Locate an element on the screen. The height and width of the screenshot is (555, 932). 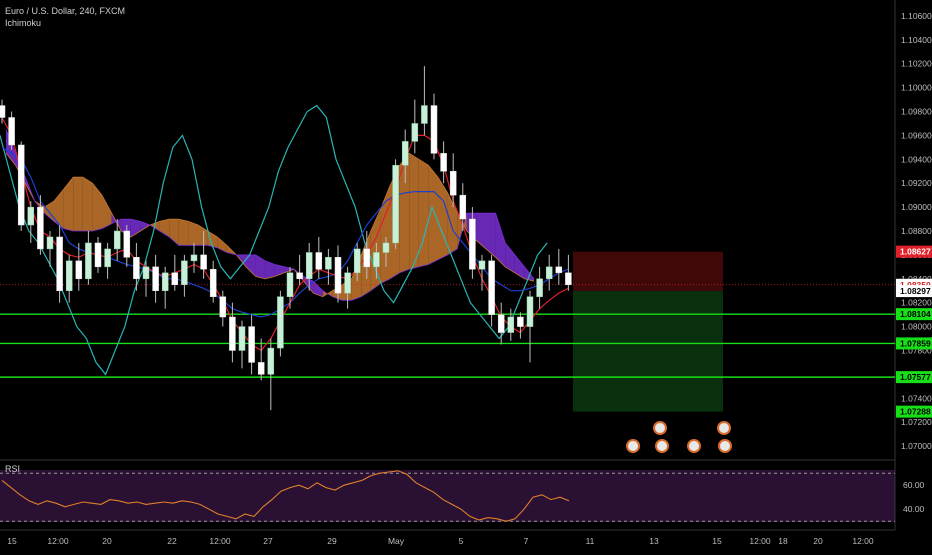
price-tick-label: 1.09000 is located at coordinates (916, 207).